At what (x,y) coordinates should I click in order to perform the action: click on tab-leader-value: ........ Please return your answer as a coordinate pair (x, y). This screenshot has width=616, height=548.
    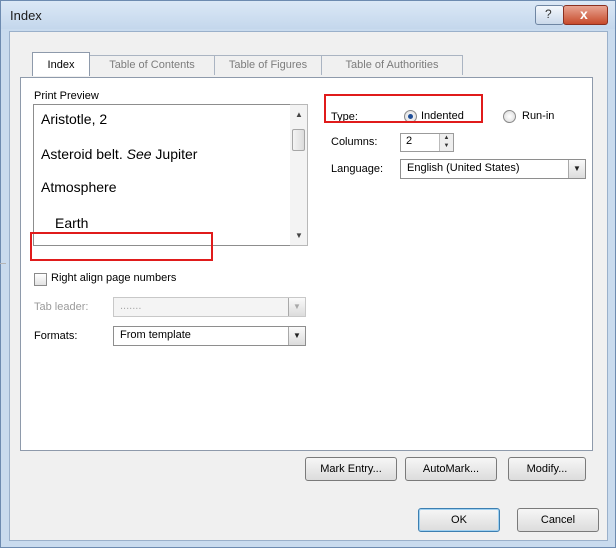
    Looking at the image, I should click on (131, 306).